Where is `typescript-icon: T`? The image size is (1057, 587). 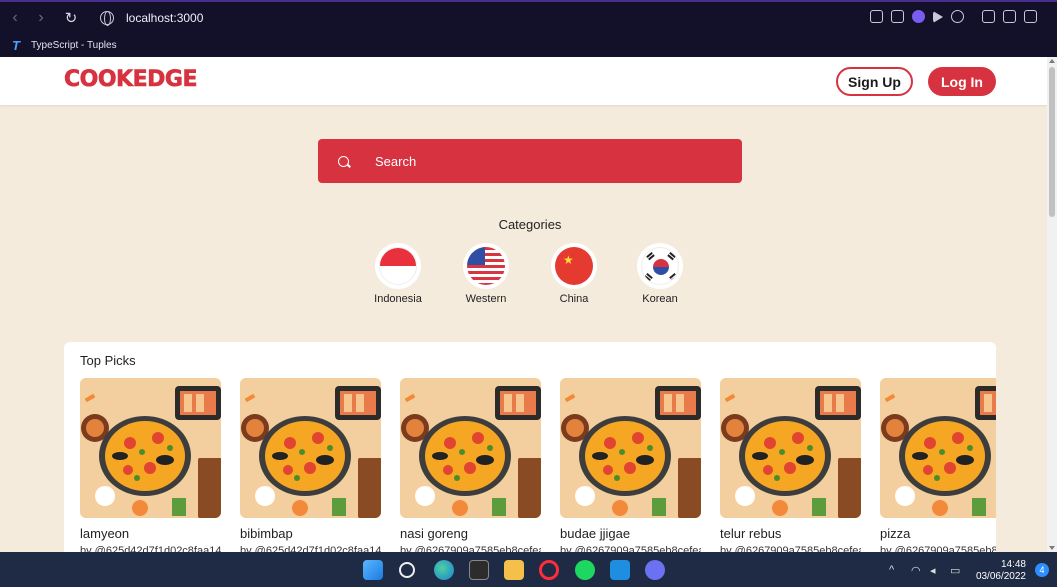 typescript-icon: T is located at coordinates (16, 45).